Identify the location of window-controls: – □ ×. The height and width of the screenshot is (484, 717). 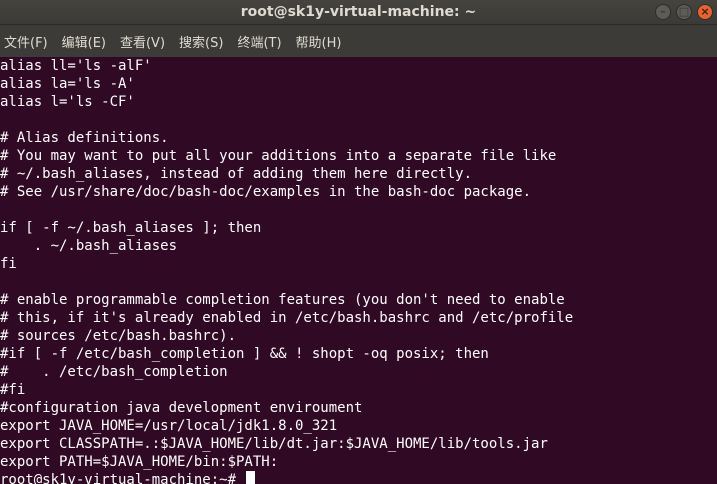
(684, 12).